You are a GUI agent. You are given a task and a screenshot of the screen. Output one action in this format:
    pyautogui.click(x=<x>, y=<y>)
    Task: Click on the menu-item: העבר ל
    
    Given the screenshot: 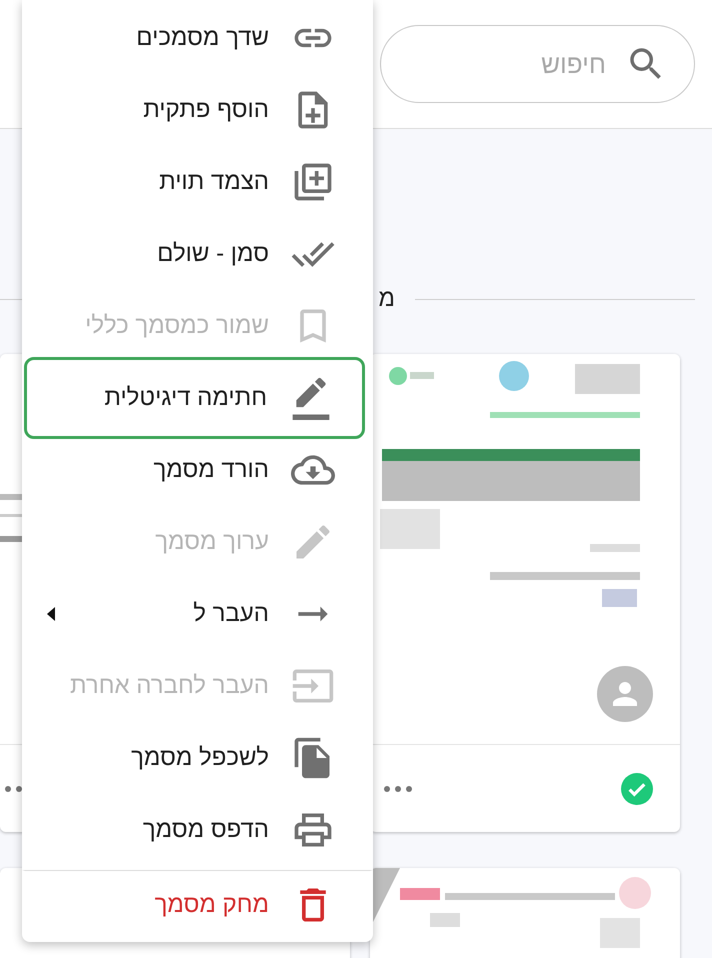 What is the action you would take?
    pyautogui.click(x=197, y=614)
    